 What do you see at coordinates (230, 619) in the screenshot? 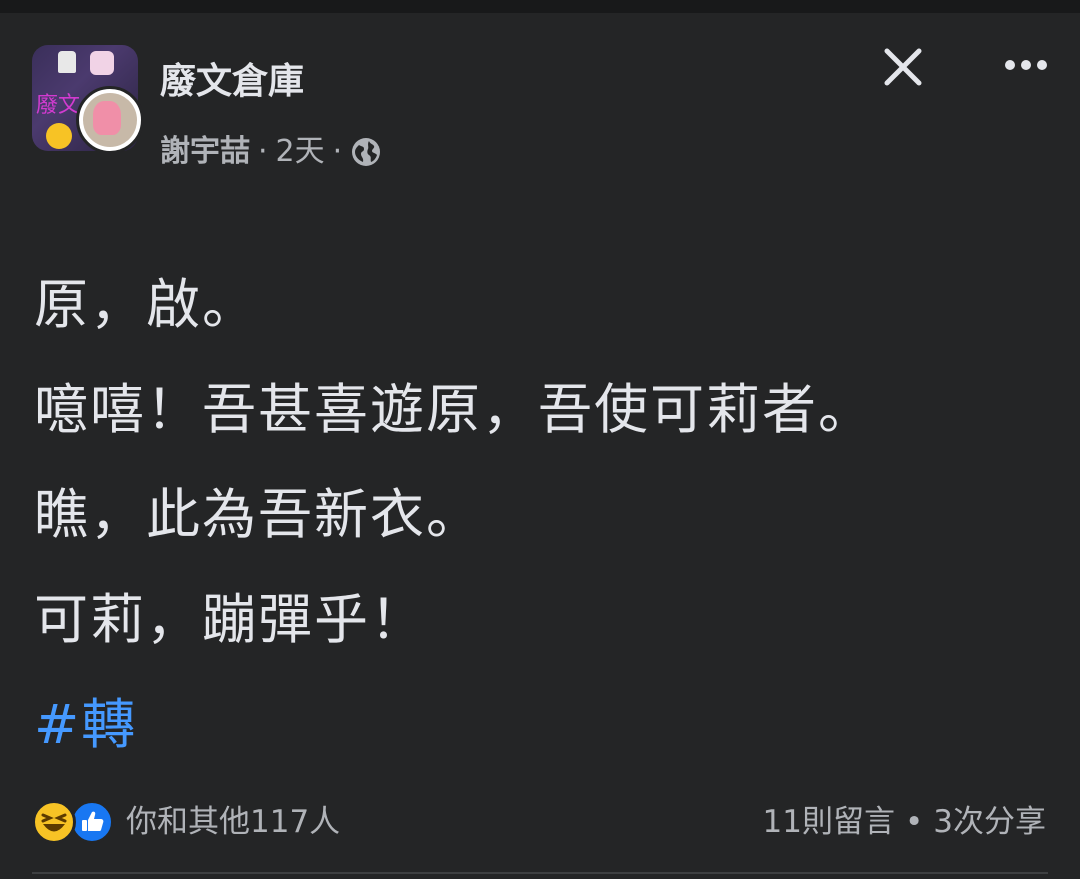
I see `post-line: 可莉，蹦彈乎！` at bounding box center [230, 619].